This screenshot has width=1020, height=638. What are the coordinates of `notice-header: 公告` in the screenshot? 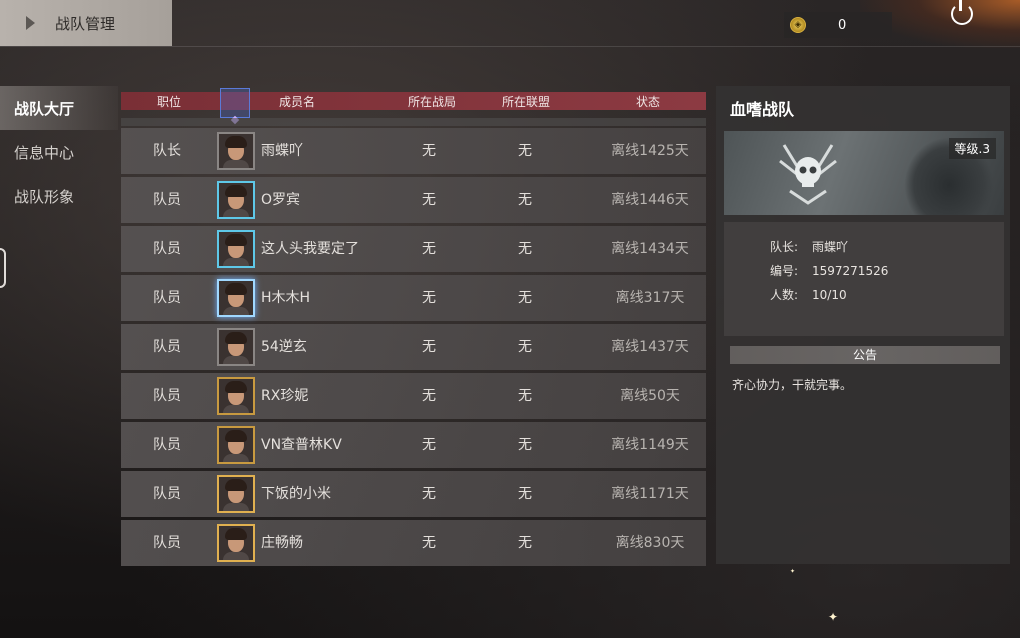 It's located at (865, 355).